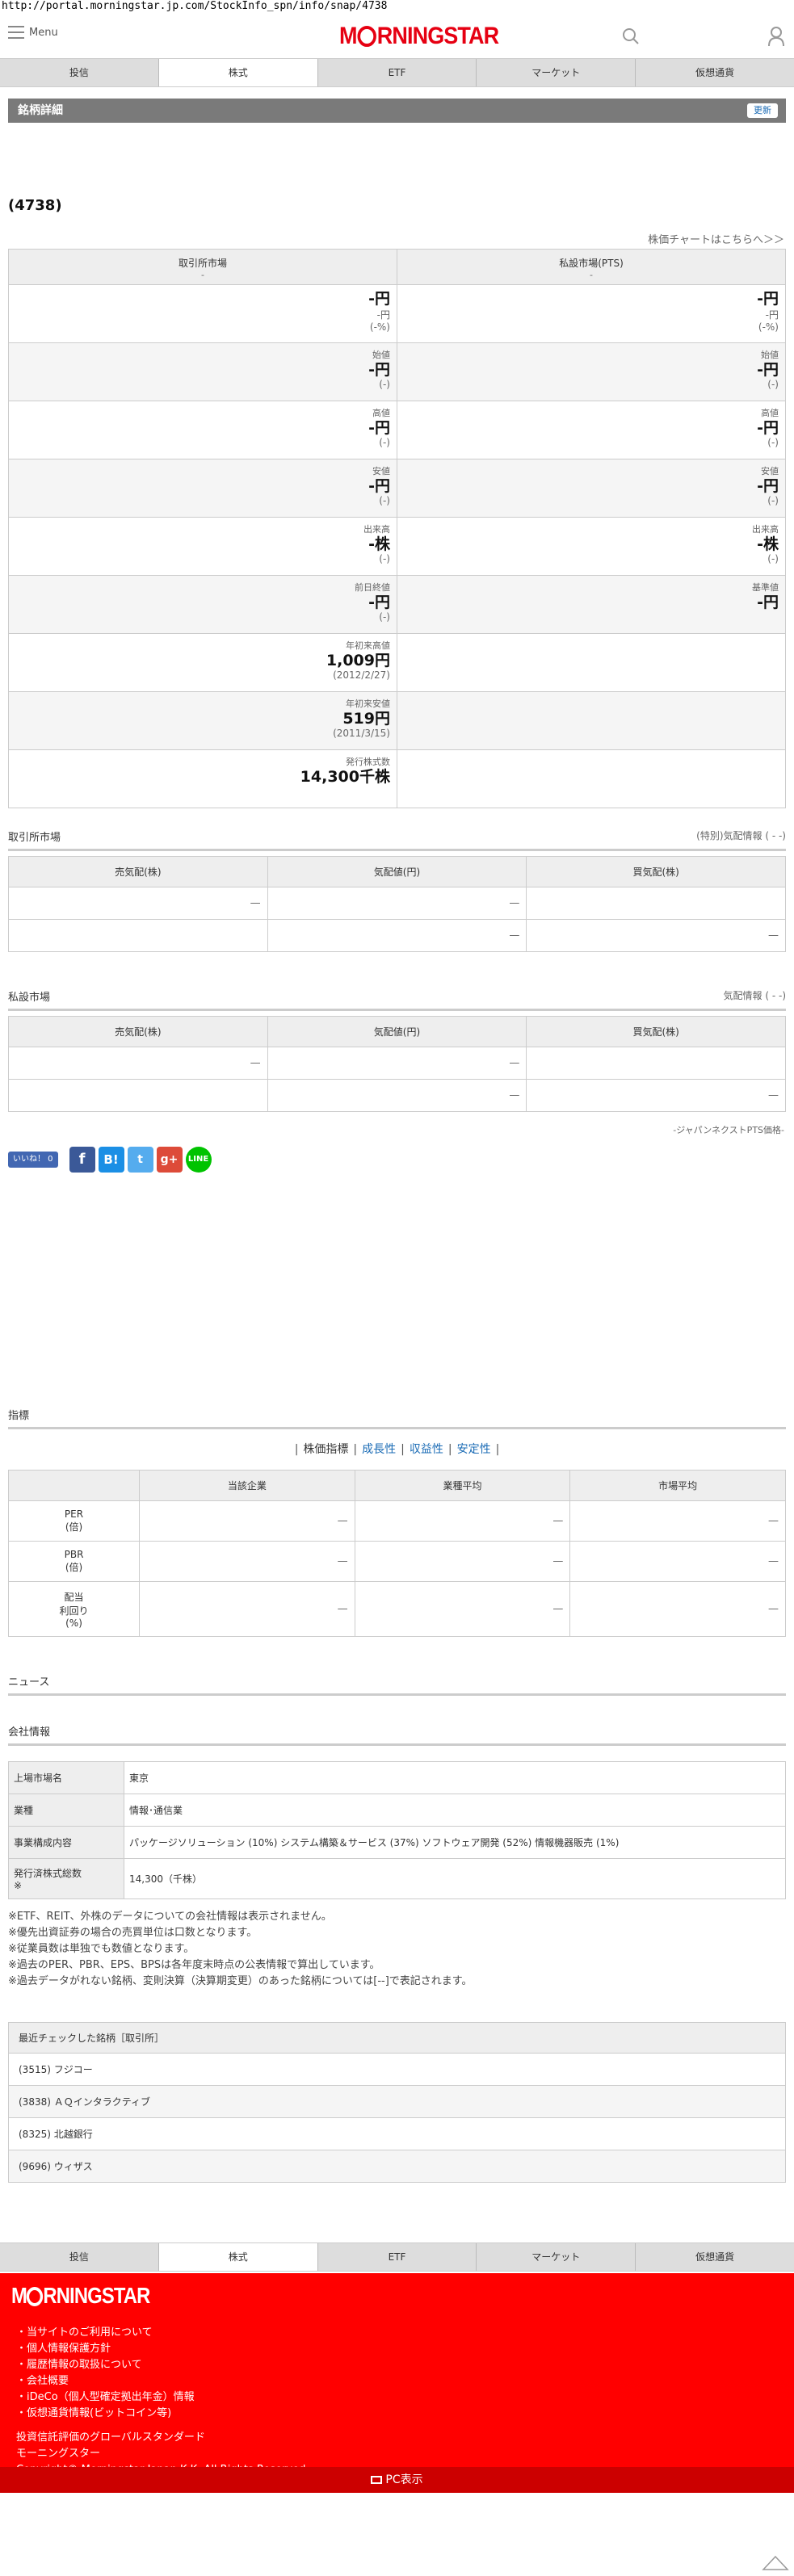 The height and width of the screenshot is (2576, 794). I want to click on company-key: 事業構成内容, so click(66, 1843).